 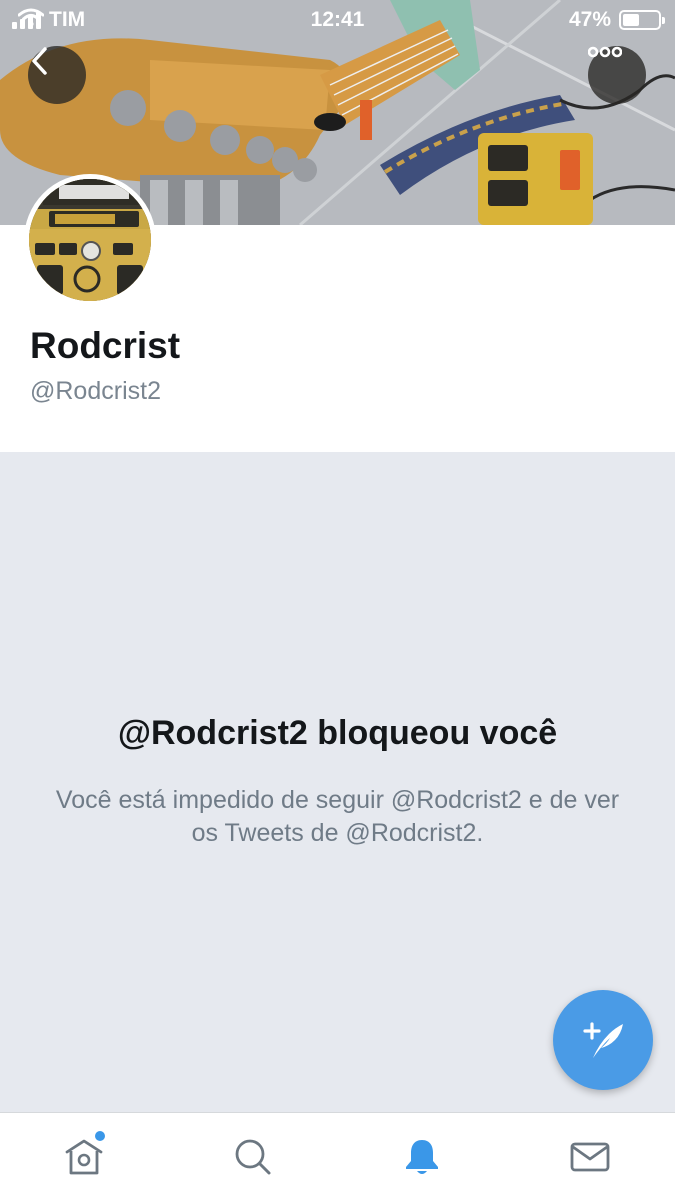 I want to click on bell-icon, so click(x=422, y=1157).